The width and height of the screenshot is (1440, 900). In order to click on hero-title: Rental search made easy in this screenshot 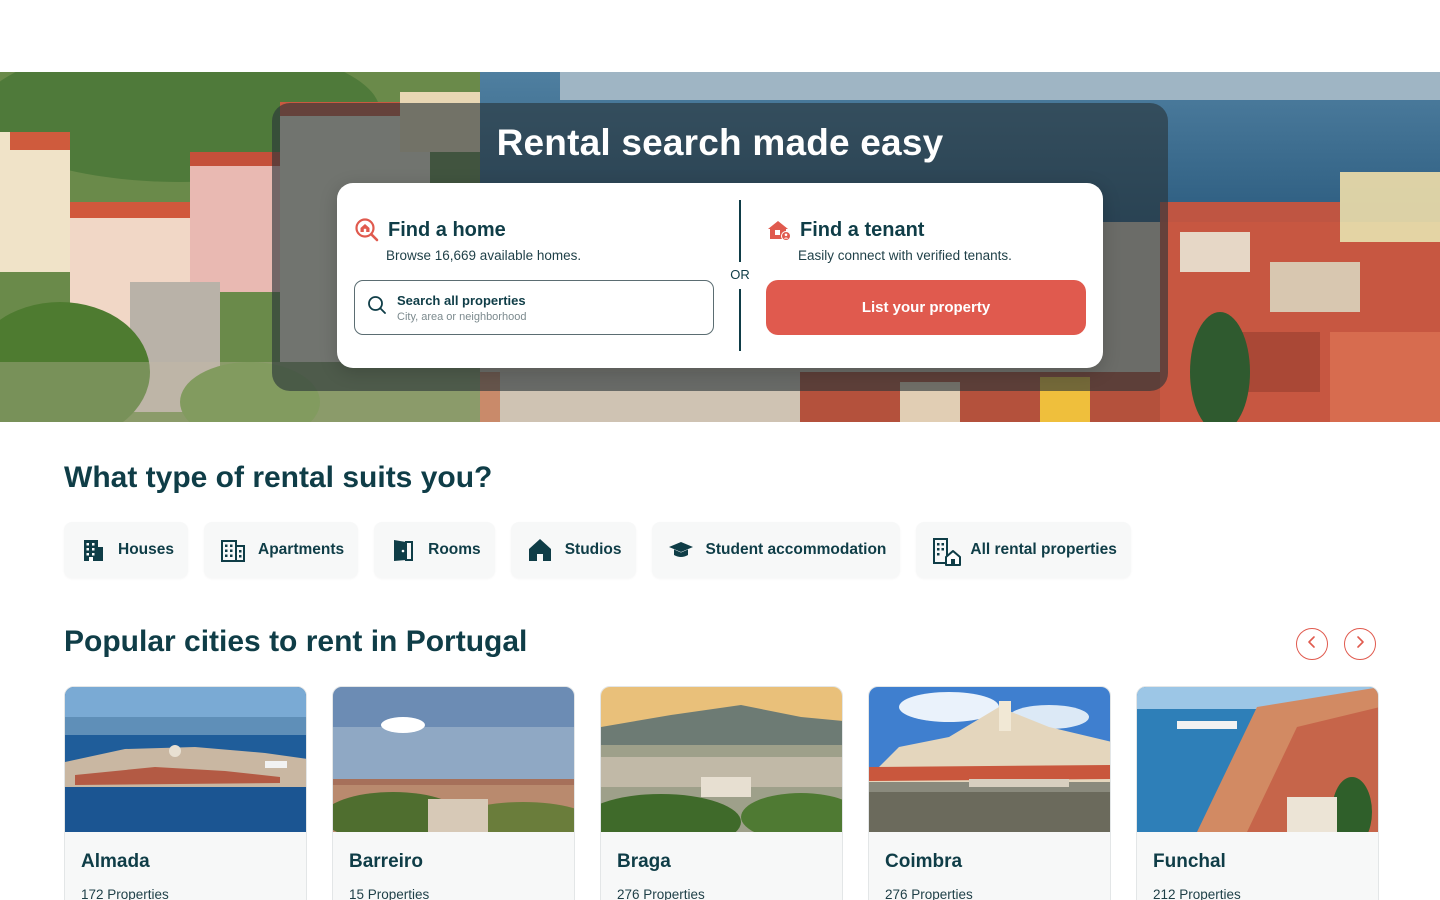, I will do `click(720, 142)`.